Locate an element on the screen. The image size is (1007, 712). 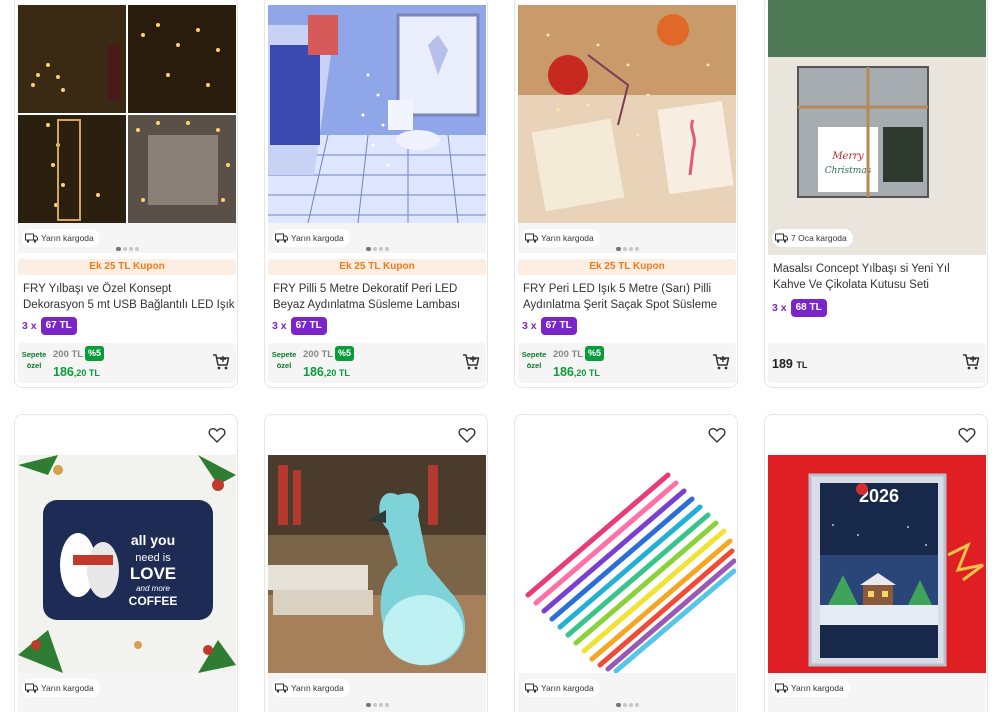
product-image: all you need is LOVE and more COFFEE is located at coordinates (127, 564).